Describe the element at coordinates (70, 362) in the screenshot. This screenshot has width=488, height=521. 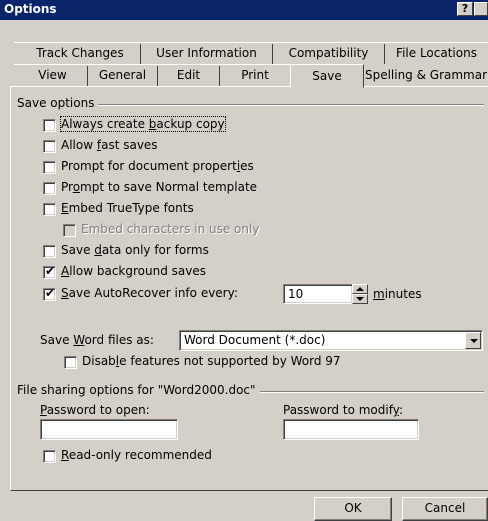
I see `disable-features-checkbox` at that location.